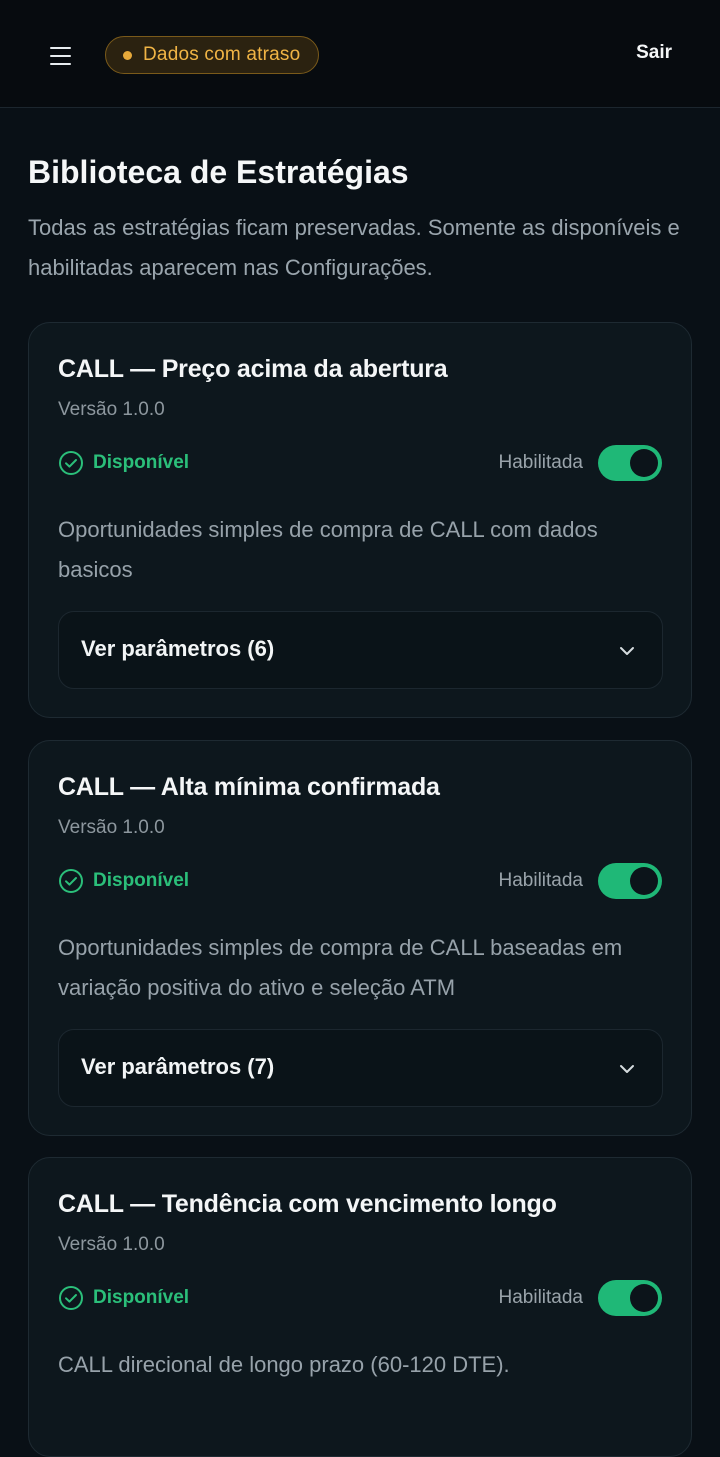 The width and height of the screenshot is (720, 1457). What do you see at coordinates (222, 54) in the screenshot?
I see `data-delay-text: Dados com atraso` at bounding box center [222, 54].